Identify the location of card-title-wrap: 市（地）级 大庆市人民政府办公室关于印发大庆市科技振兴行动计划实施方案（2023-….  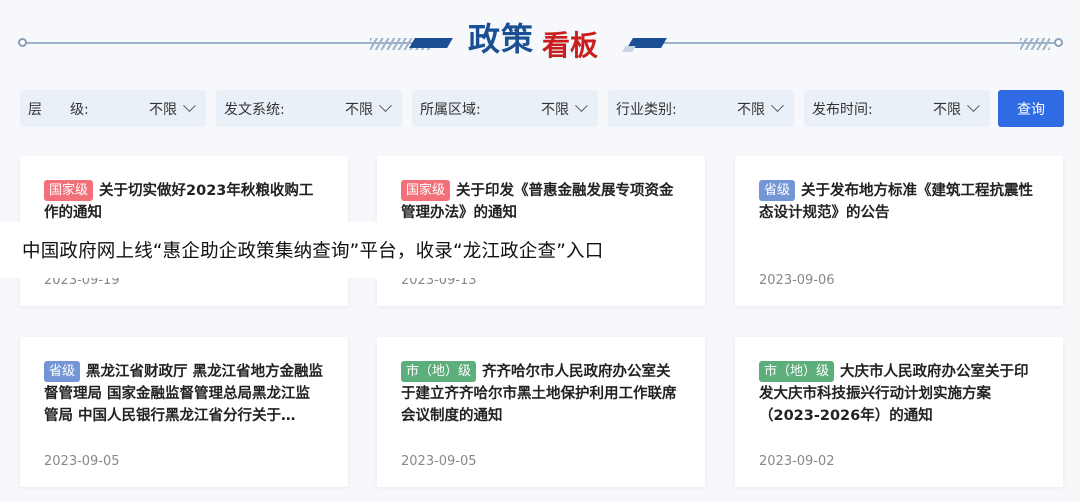
(899, 394).